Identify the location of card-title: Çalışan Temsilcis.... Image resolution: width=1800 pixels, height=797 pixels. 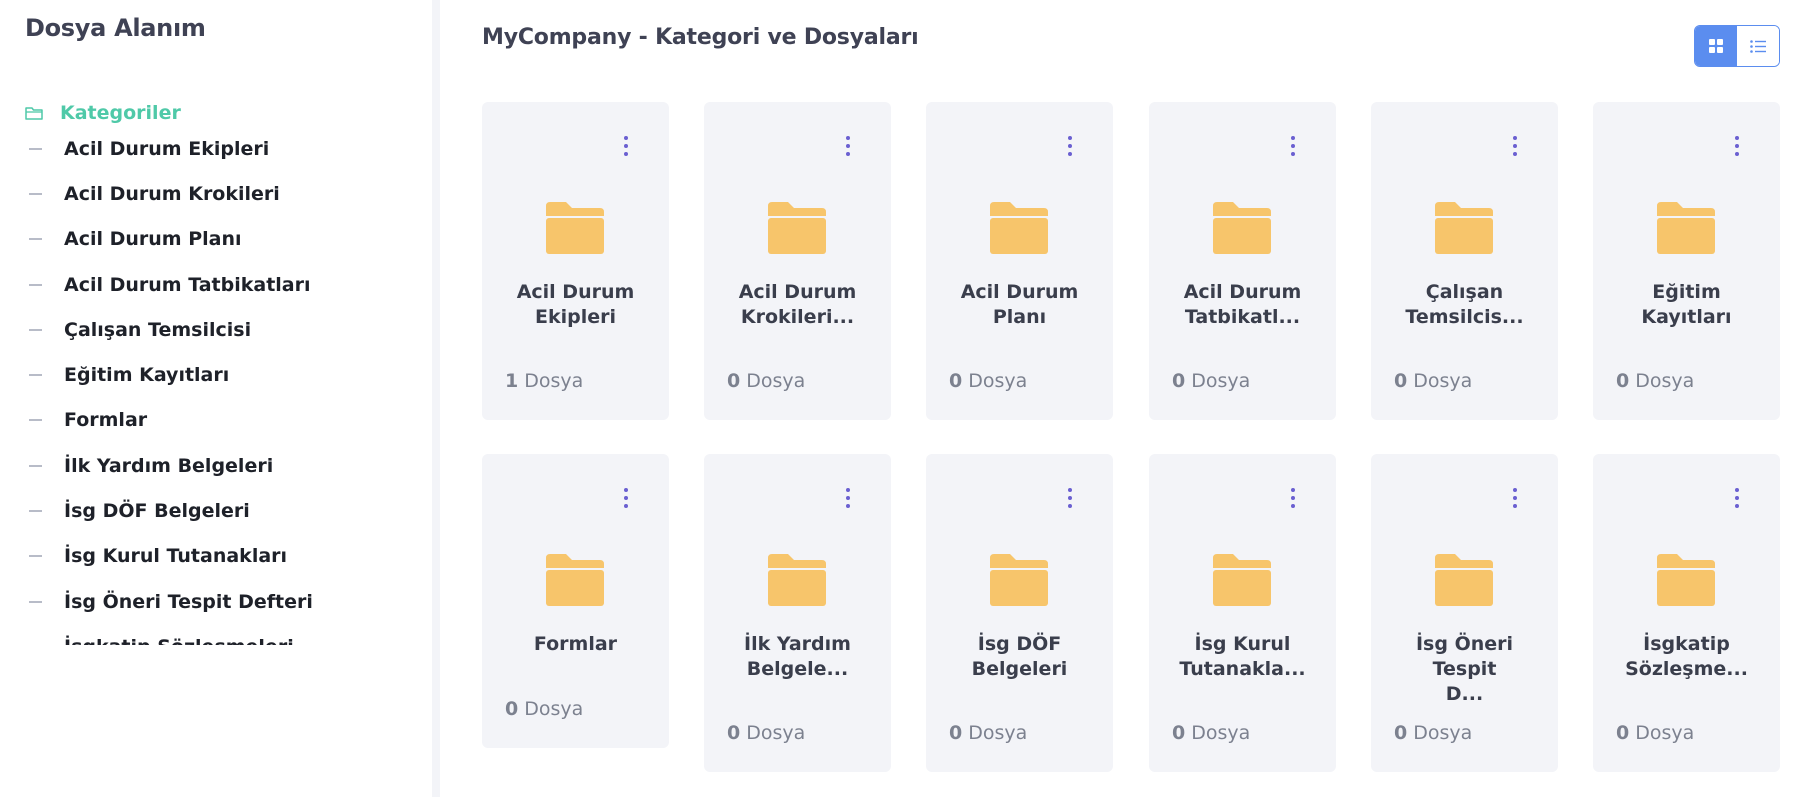
(1464, 305).